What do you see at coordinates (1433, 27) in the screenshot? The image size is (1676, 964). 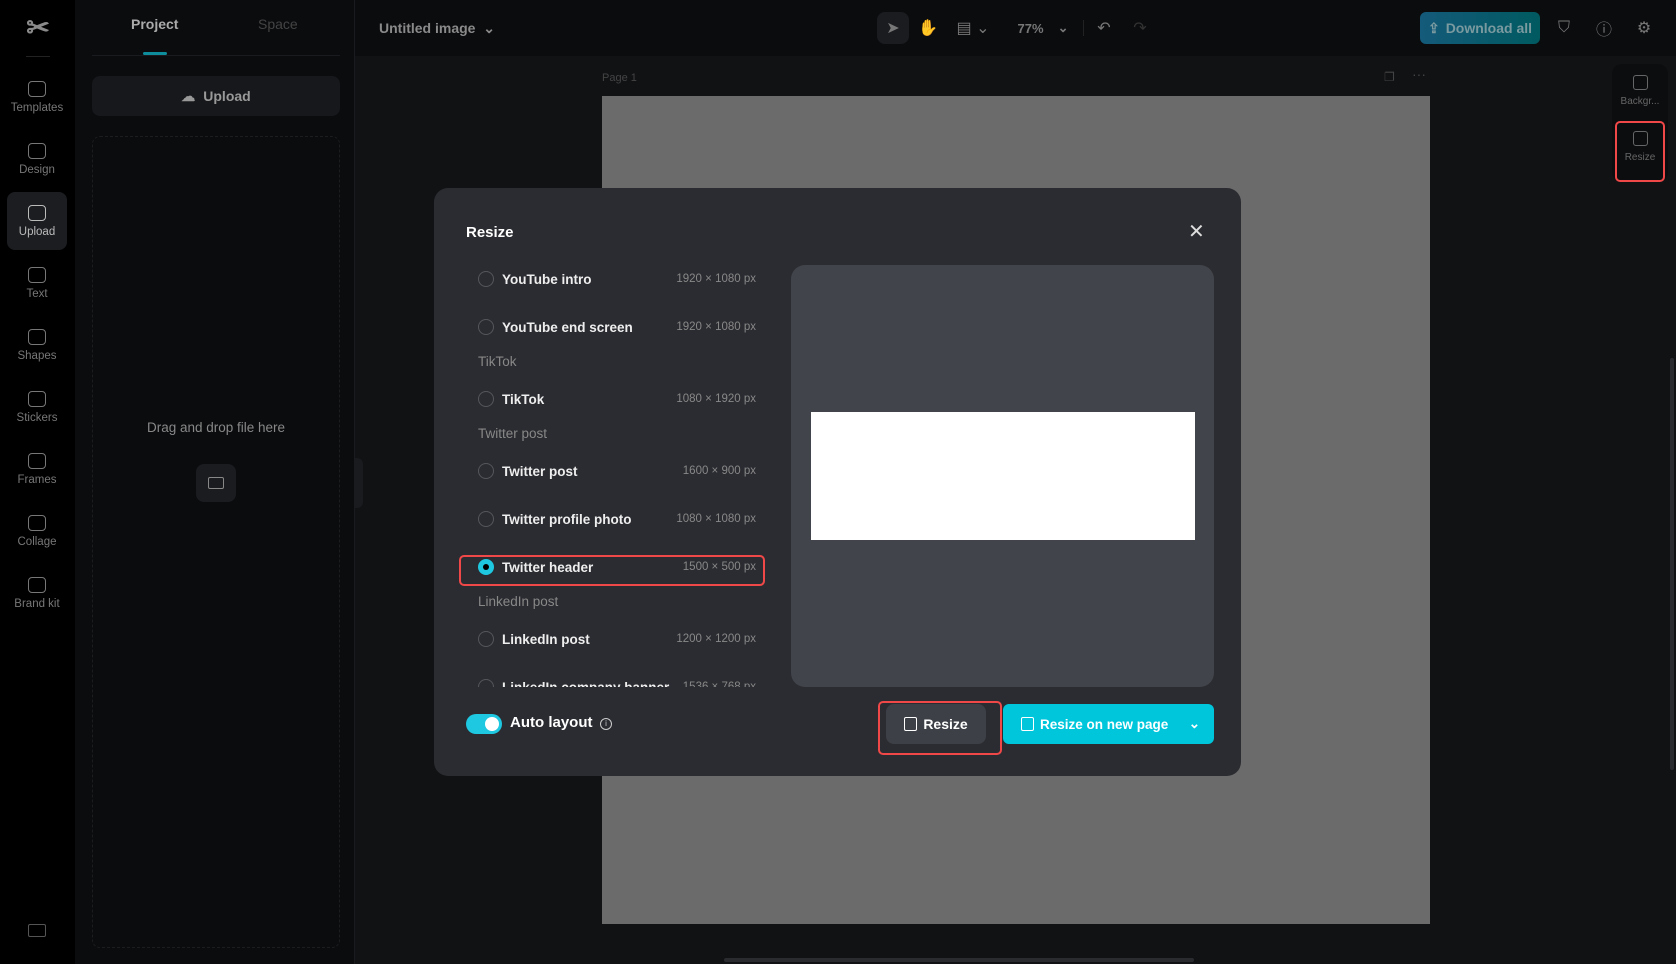 I see `share-icon: ⇪` at bounding box center [1433, 27].